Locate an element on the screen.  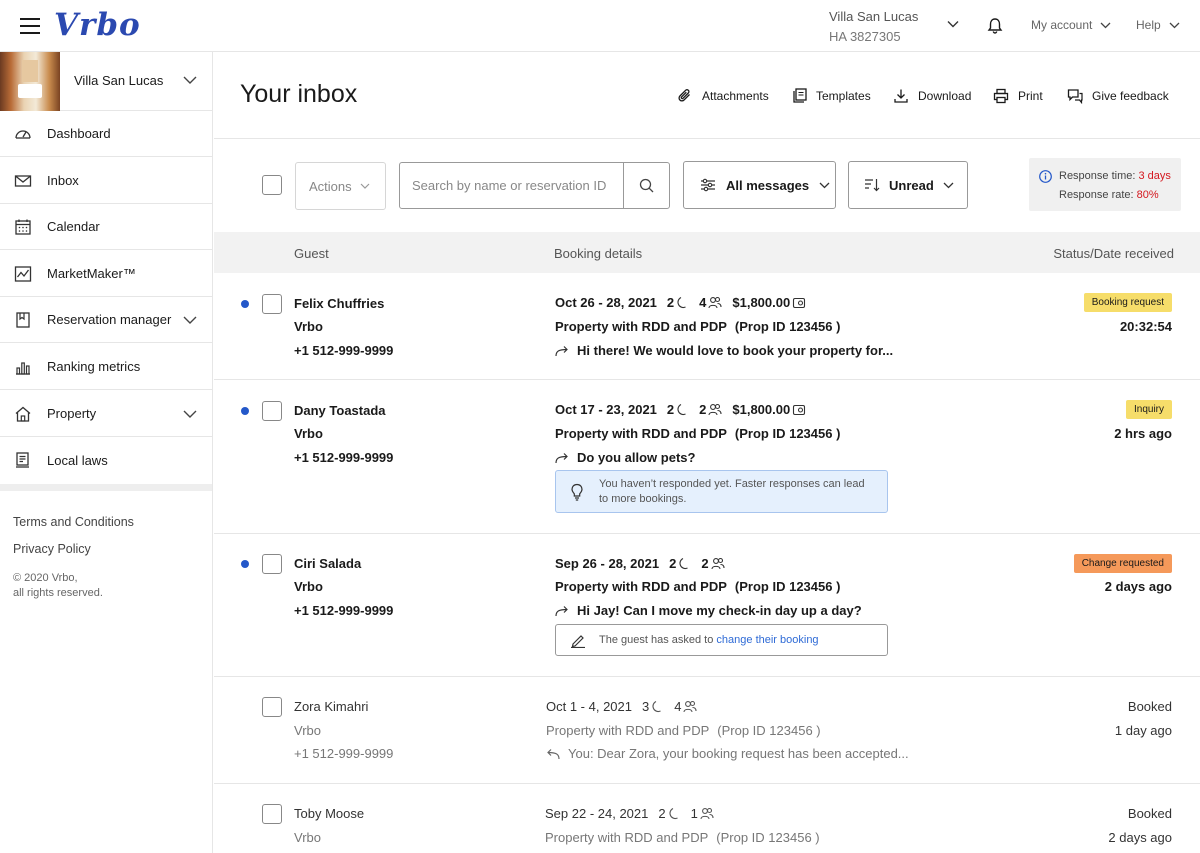
privacy-link: Privacy Policy is located at coordinates (52, 549).